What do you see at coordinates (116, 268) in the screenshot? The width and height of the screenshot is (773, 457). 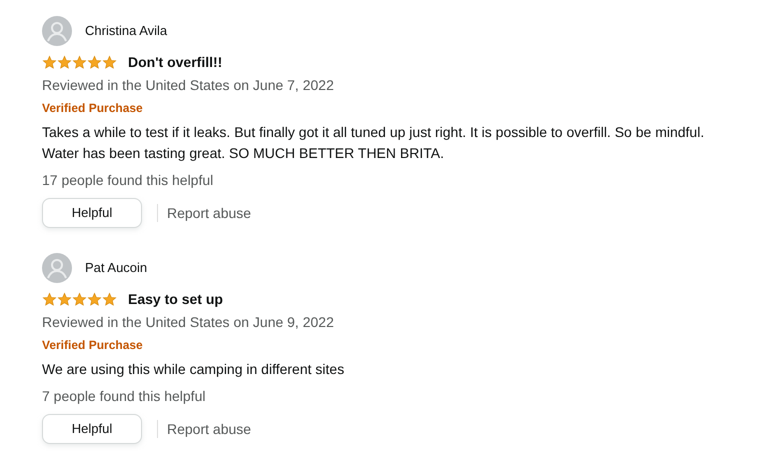 I see `reviewer-name: Pat Aucoin` at bounding box center [116, 268].